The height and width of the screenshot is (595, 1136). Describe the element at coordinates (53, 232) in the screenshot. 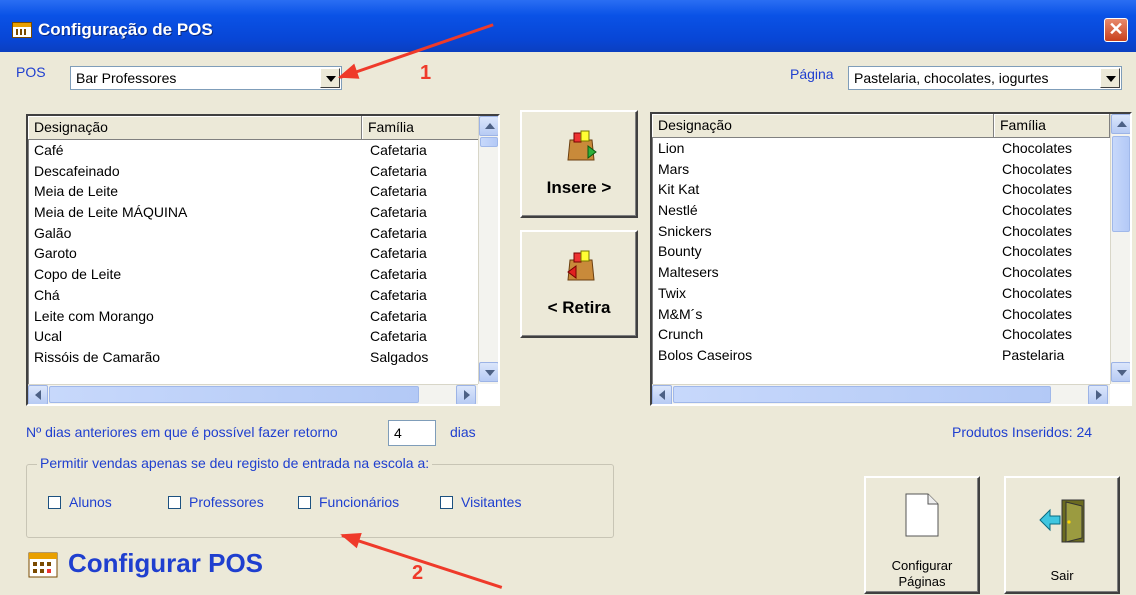

I see `item-designacao: Galão` at that location.